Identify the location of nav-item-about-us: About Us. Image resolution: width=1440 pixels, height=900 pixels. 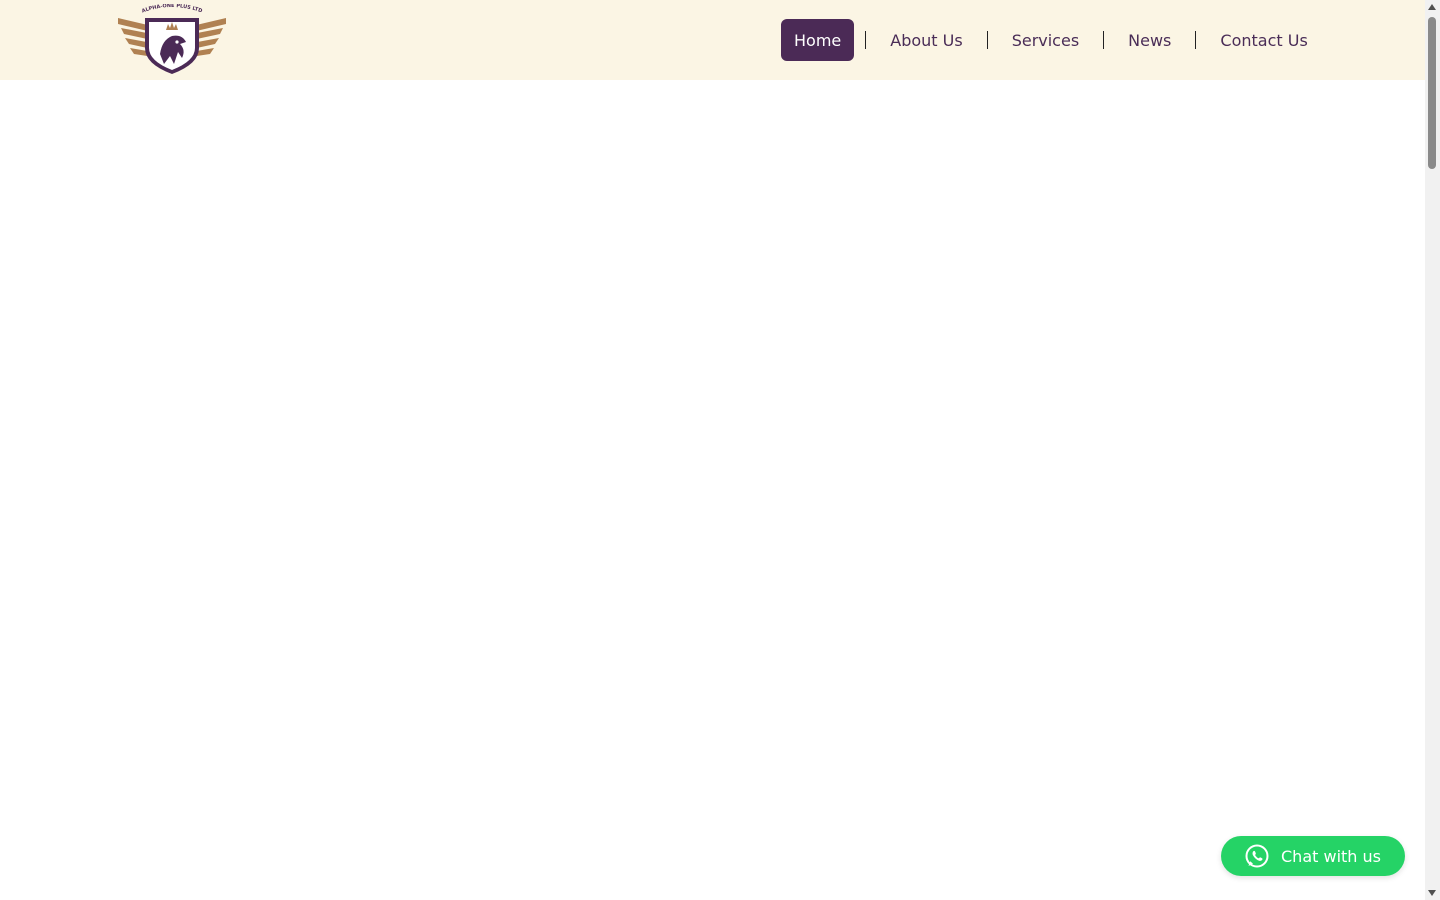
(926, 40).